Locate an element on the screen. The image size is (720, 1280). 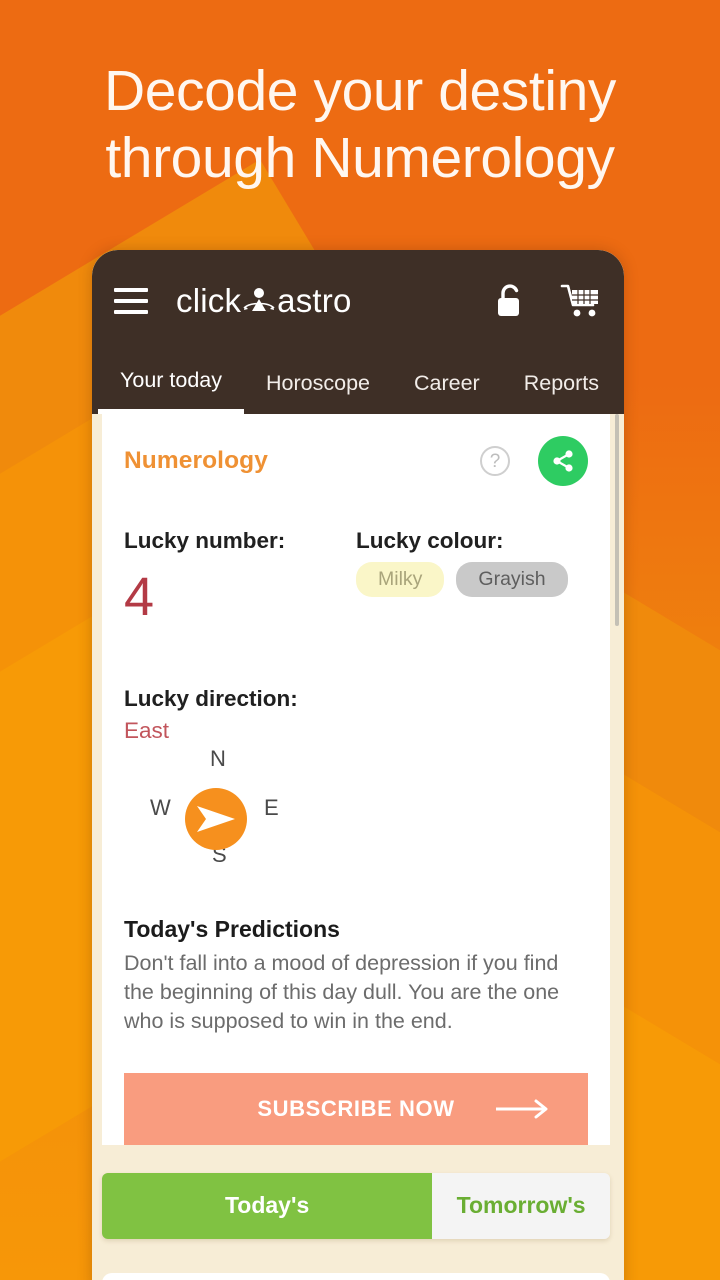
lucky-colour-pill: Milky is located at coordinates (400, 579).